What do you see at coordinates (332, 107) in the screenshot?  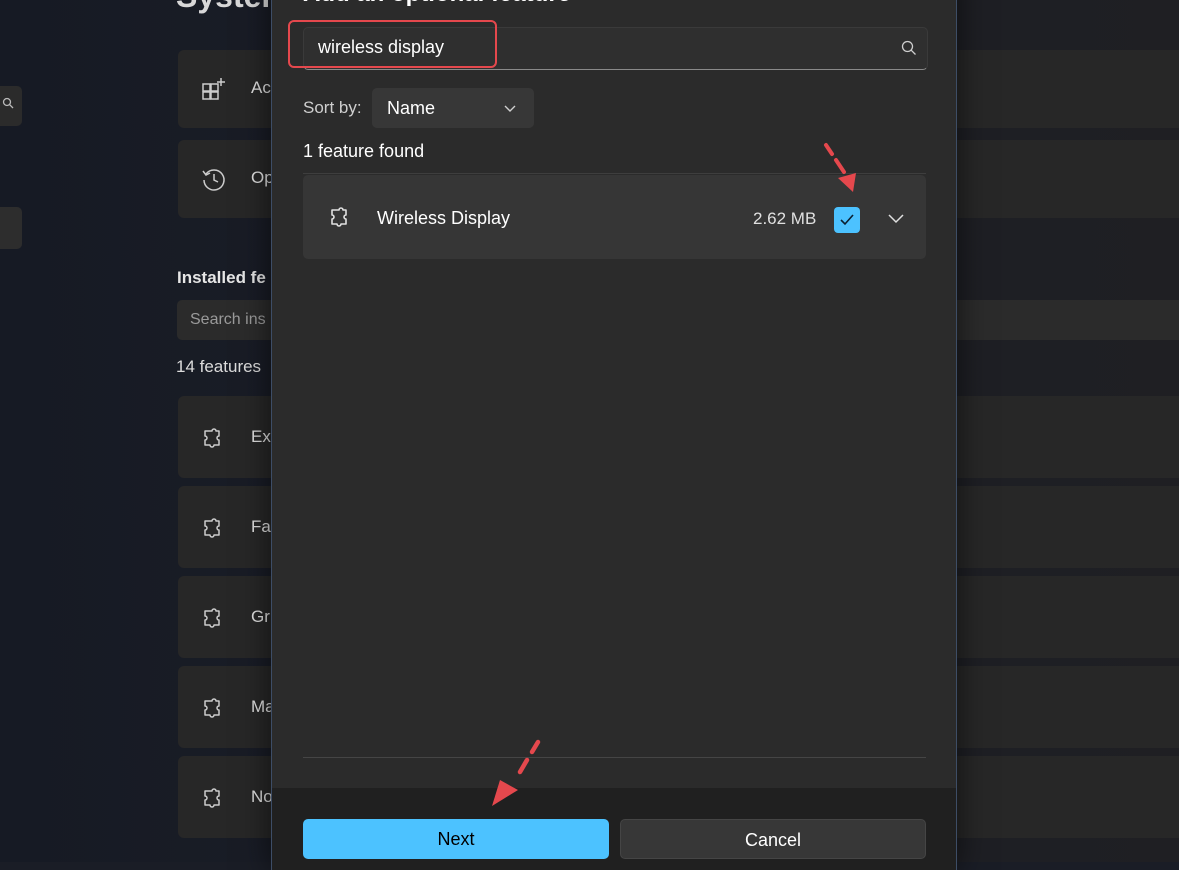 I see `sort-by-label: Sort by:` at bounding box center [332, 107].